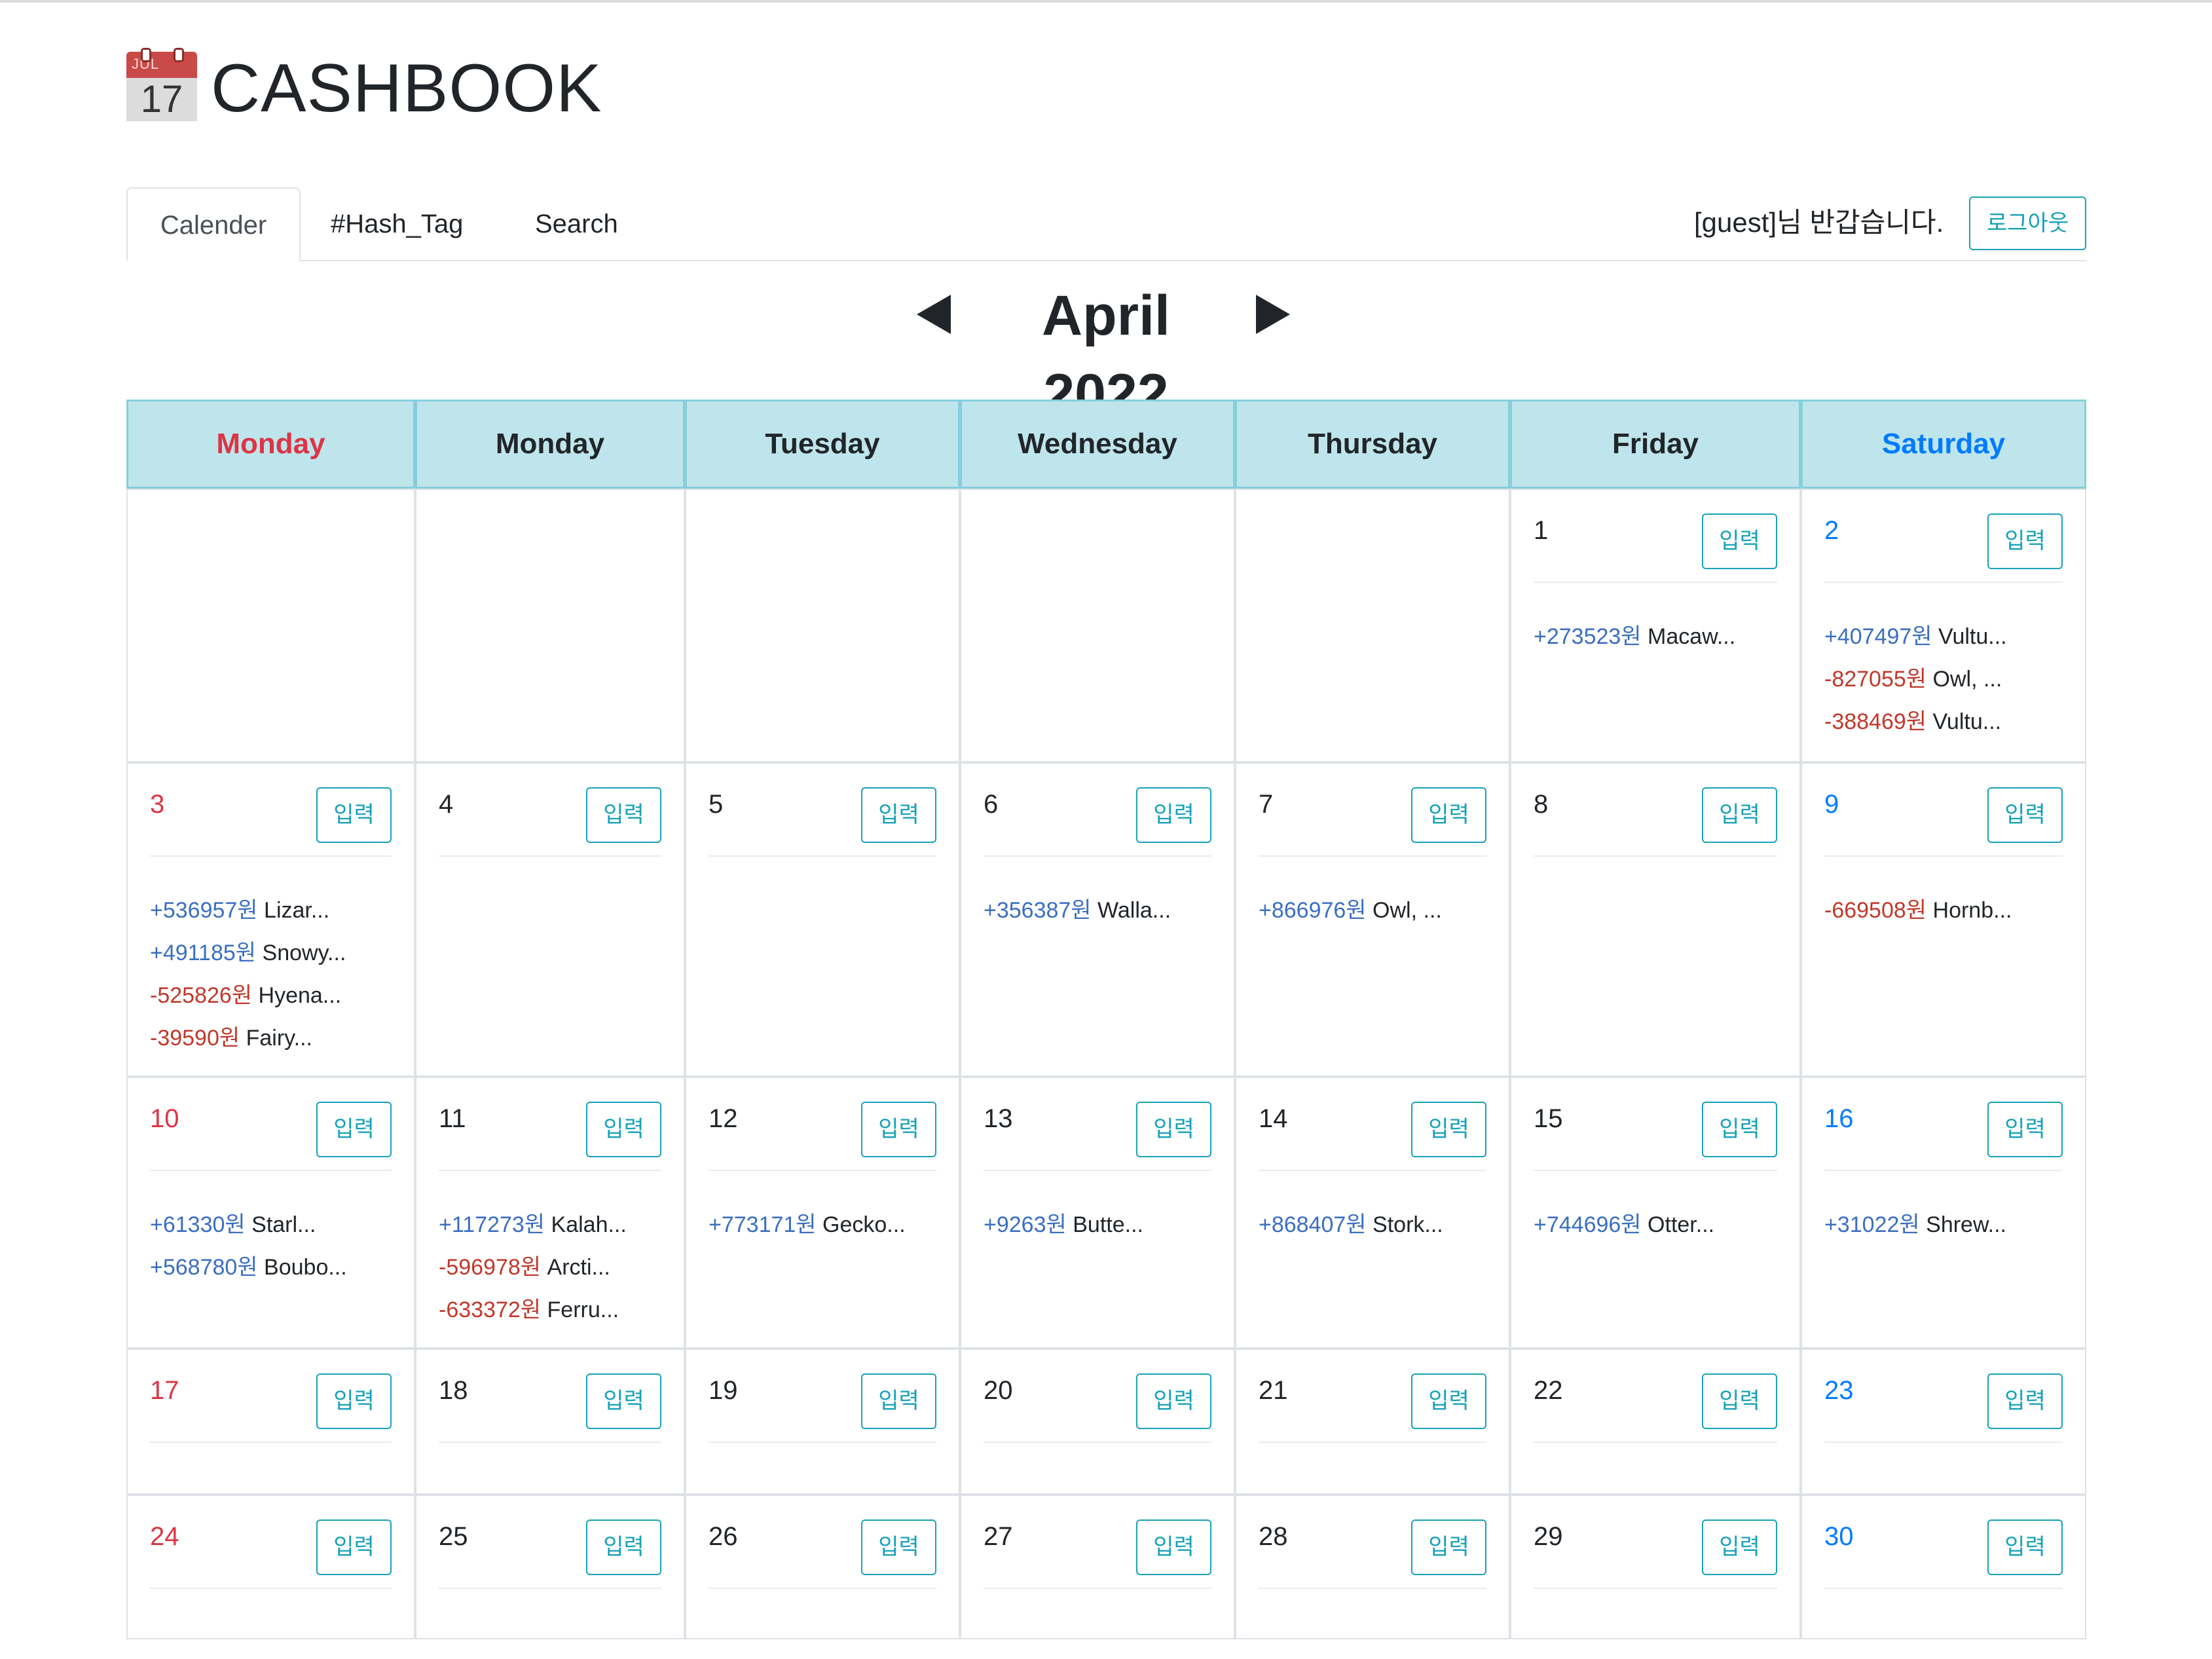 The height and width of the screenshot is (1659, 2212). Describe the element at coordinates (724, 1536) in the screenshot. I see `day-number: 26` at that location.